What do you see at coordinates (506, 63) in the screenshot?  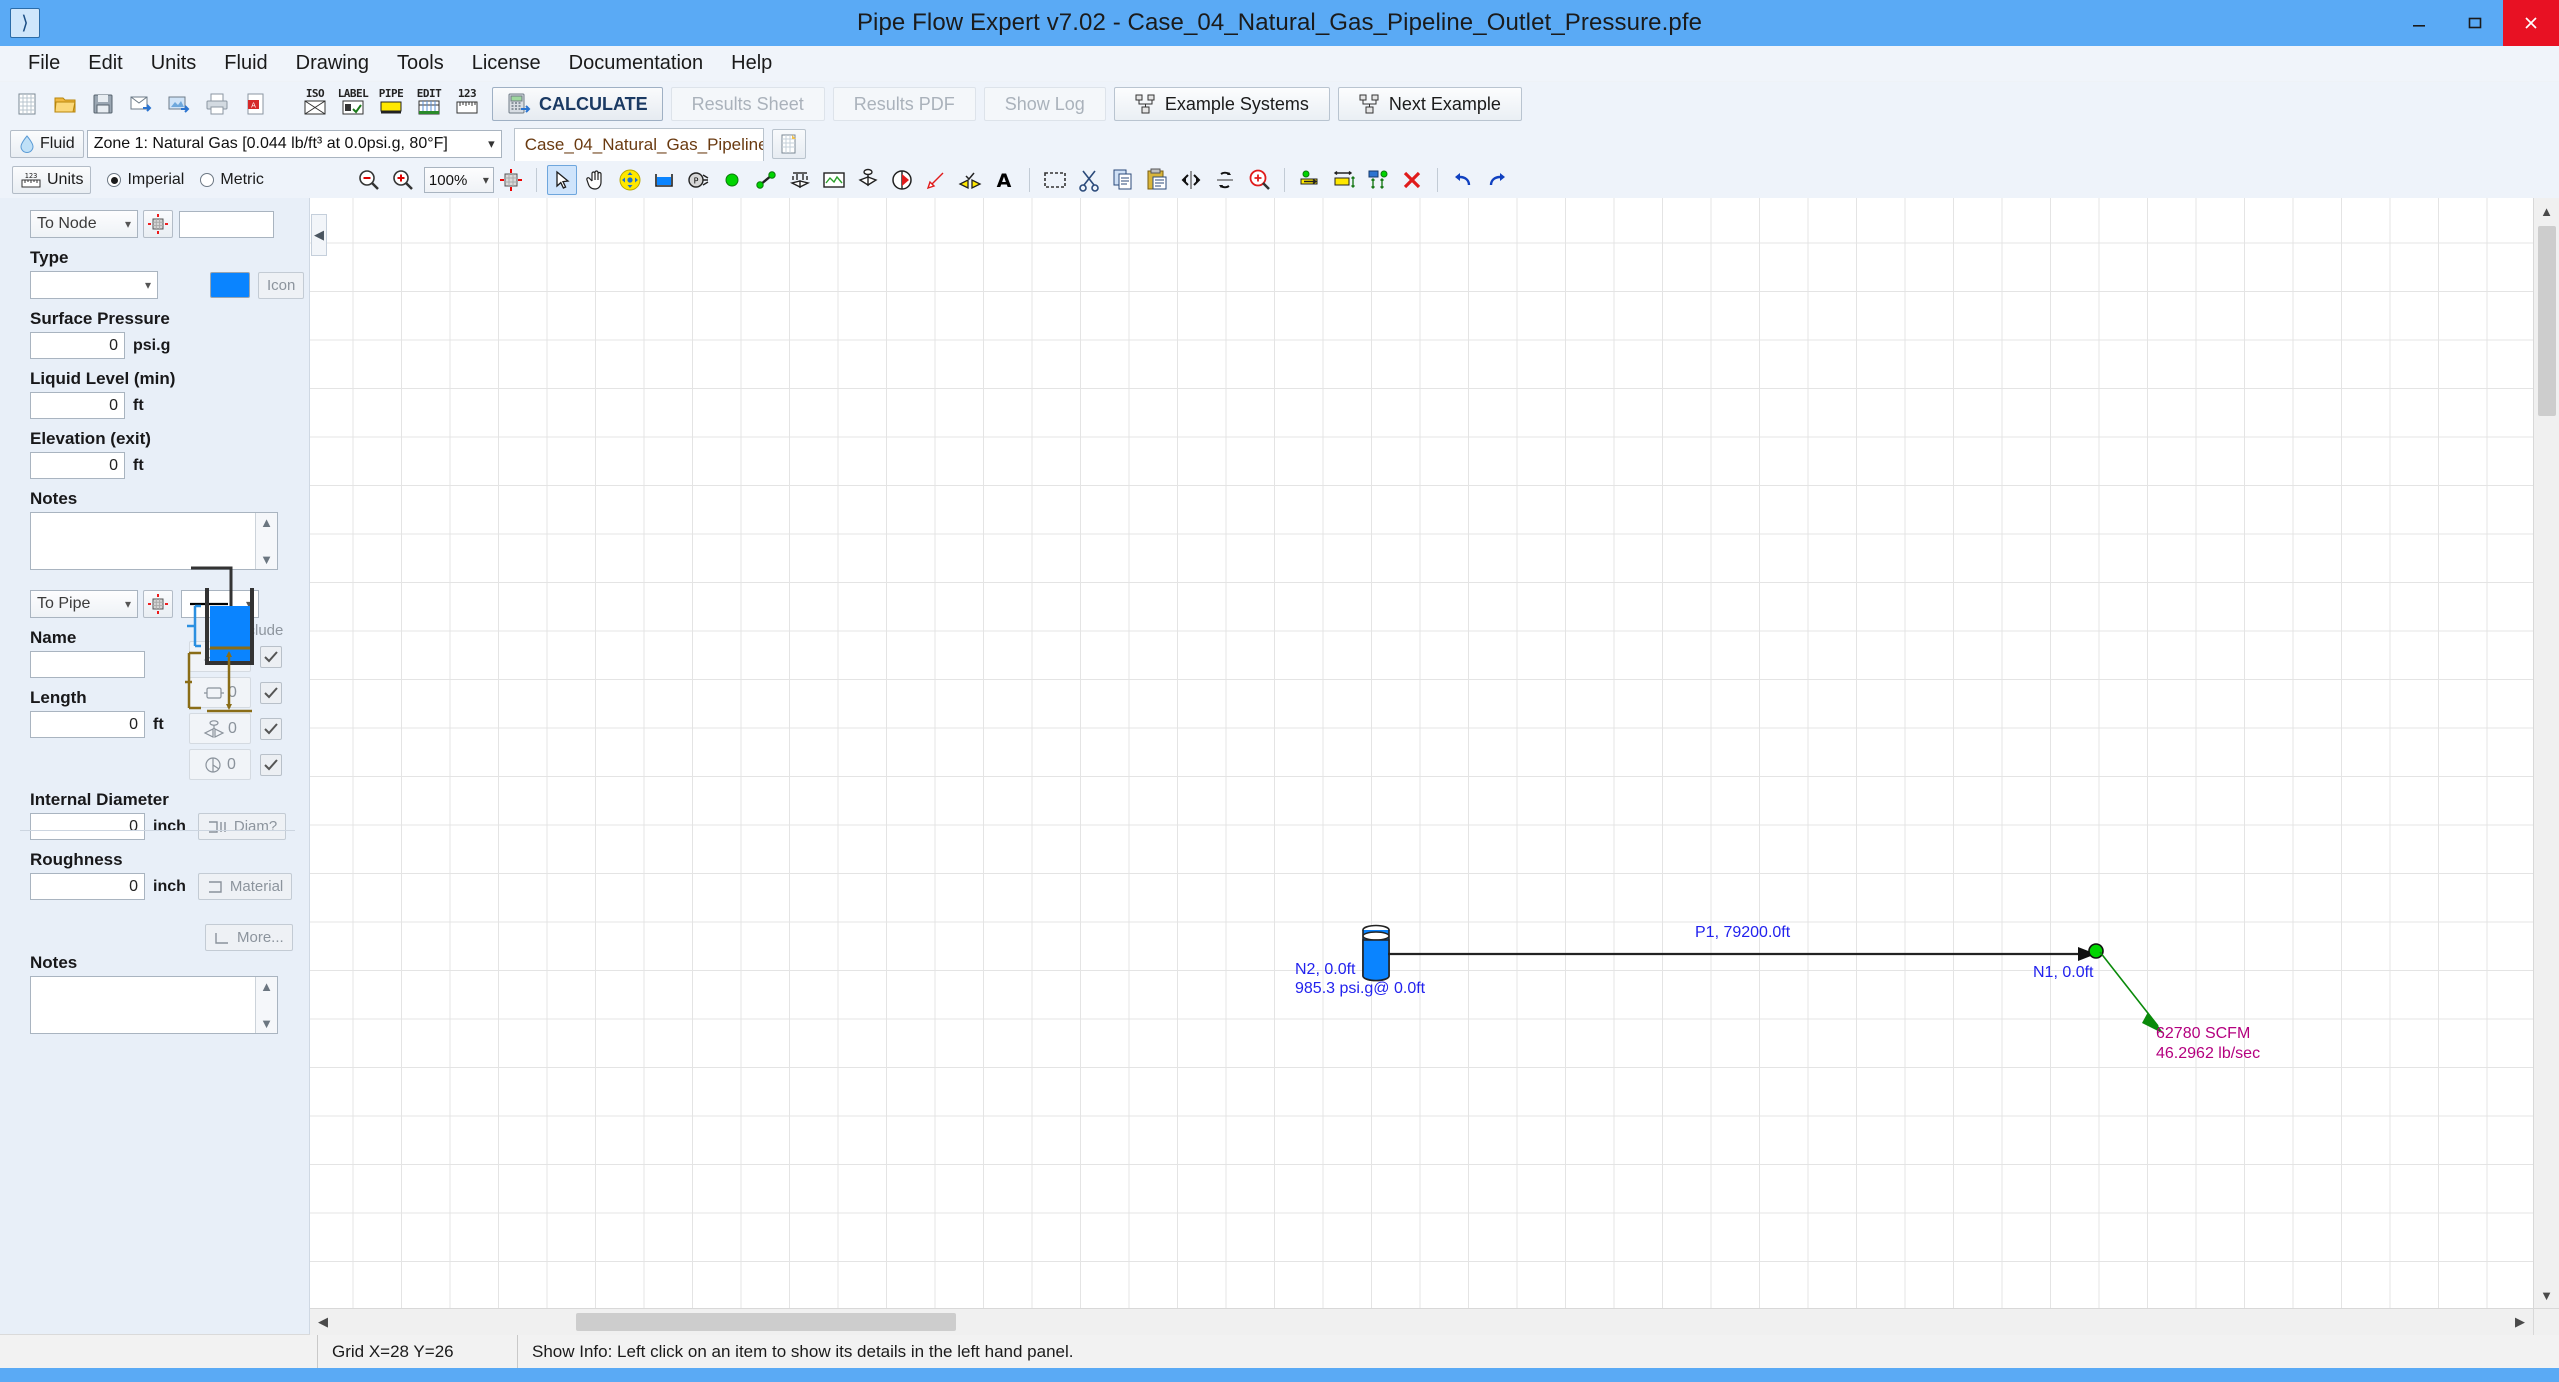 I see `menu-license: License` at bounding box center [506, 63].